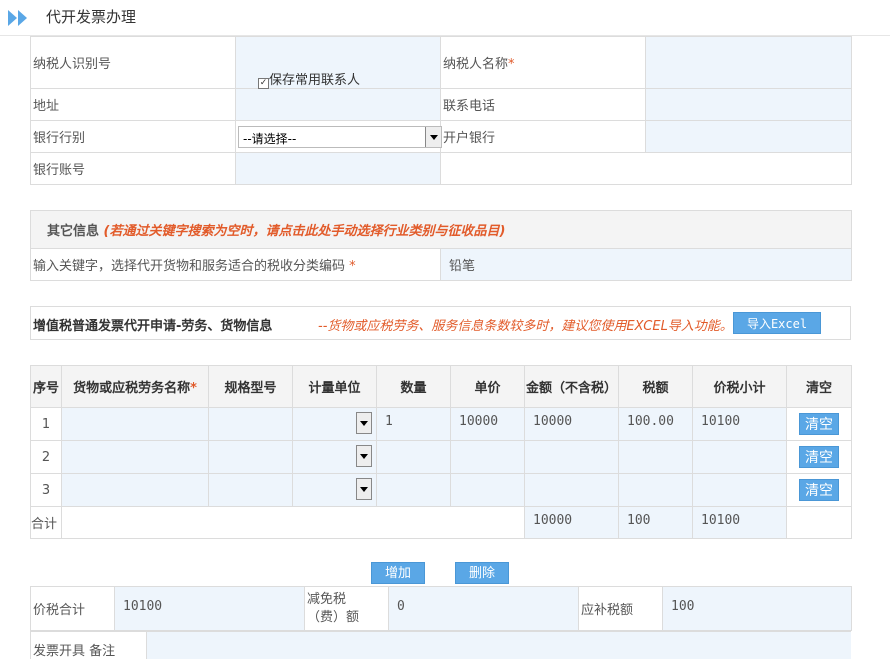 The height and width of the screenshot is (659, 890). What do you see at coordinates (777, 323) in the screenshot?
I see `import-excel-button: 导入Excel` at bounding box center [777, 323].